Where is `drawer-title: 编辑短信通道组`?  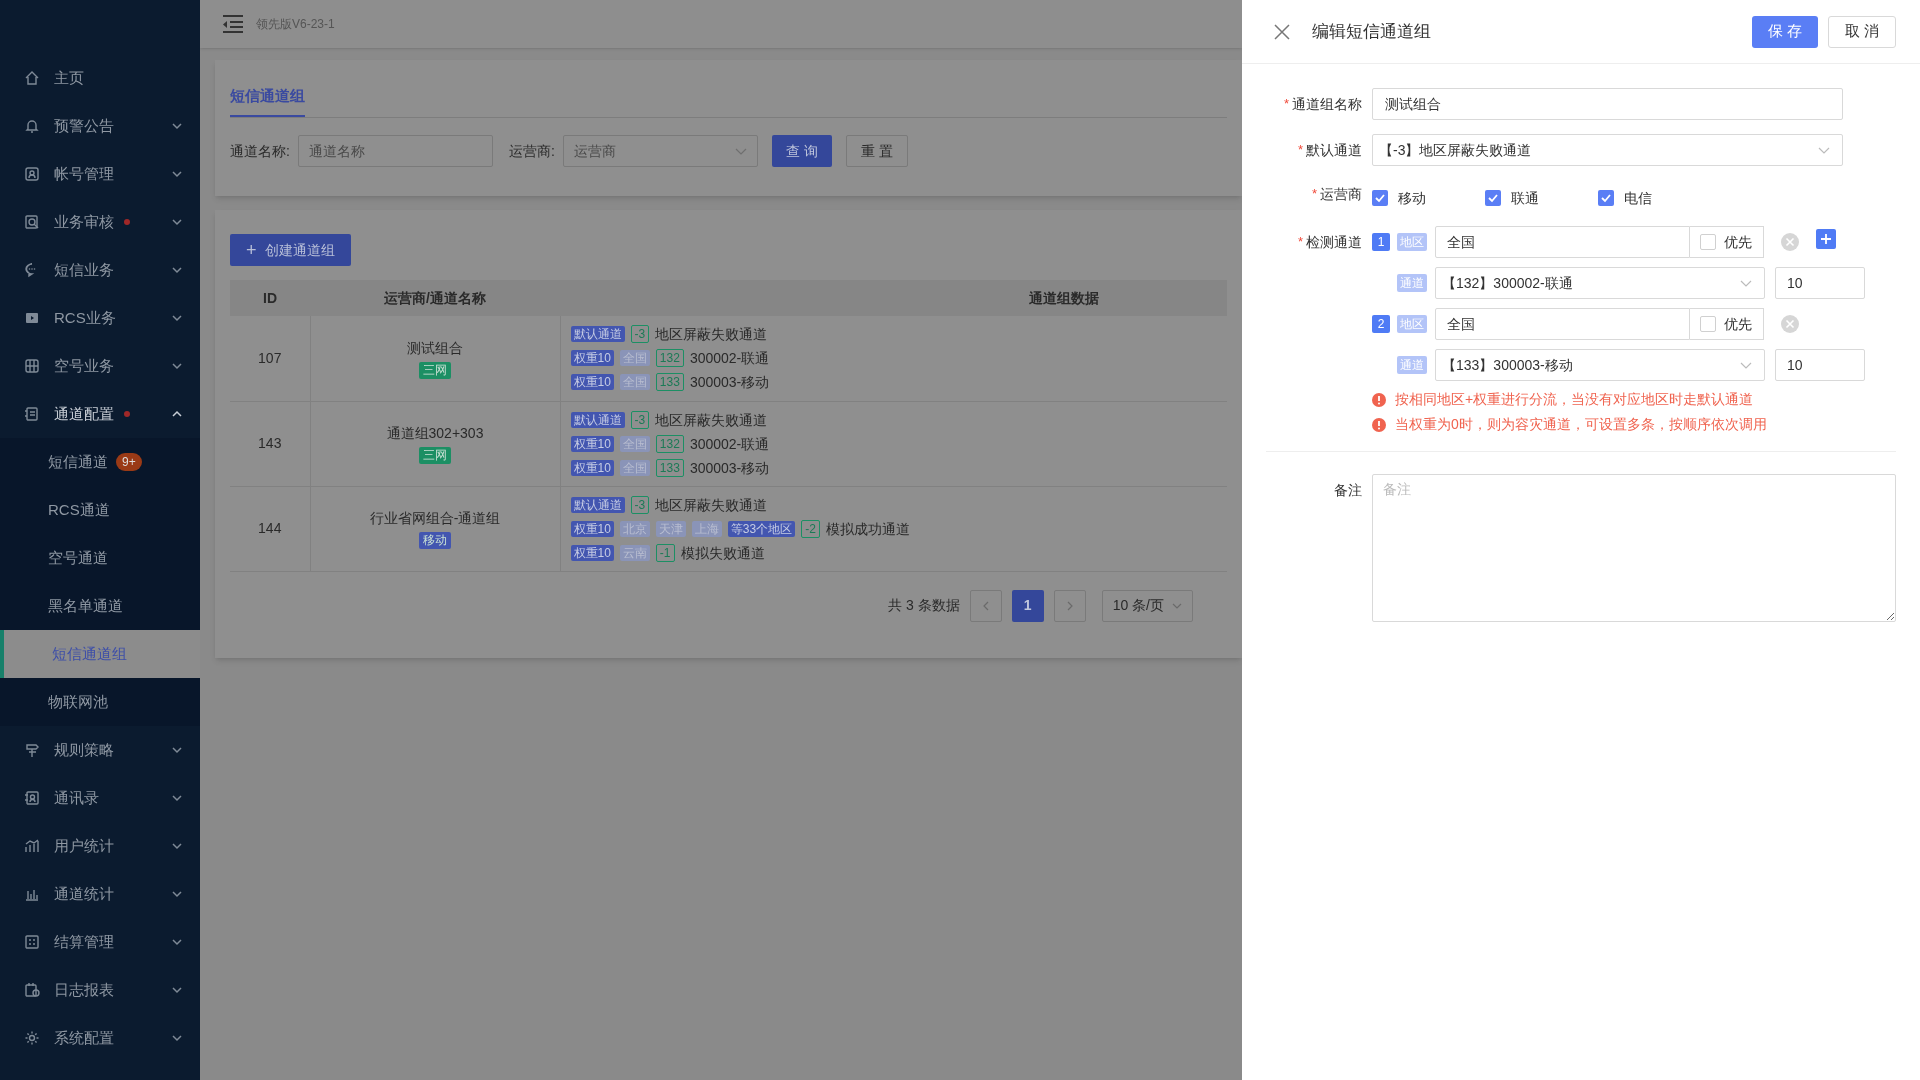 drawer-title: 编辑短信通道组 is located at coordinates (1371, 31).